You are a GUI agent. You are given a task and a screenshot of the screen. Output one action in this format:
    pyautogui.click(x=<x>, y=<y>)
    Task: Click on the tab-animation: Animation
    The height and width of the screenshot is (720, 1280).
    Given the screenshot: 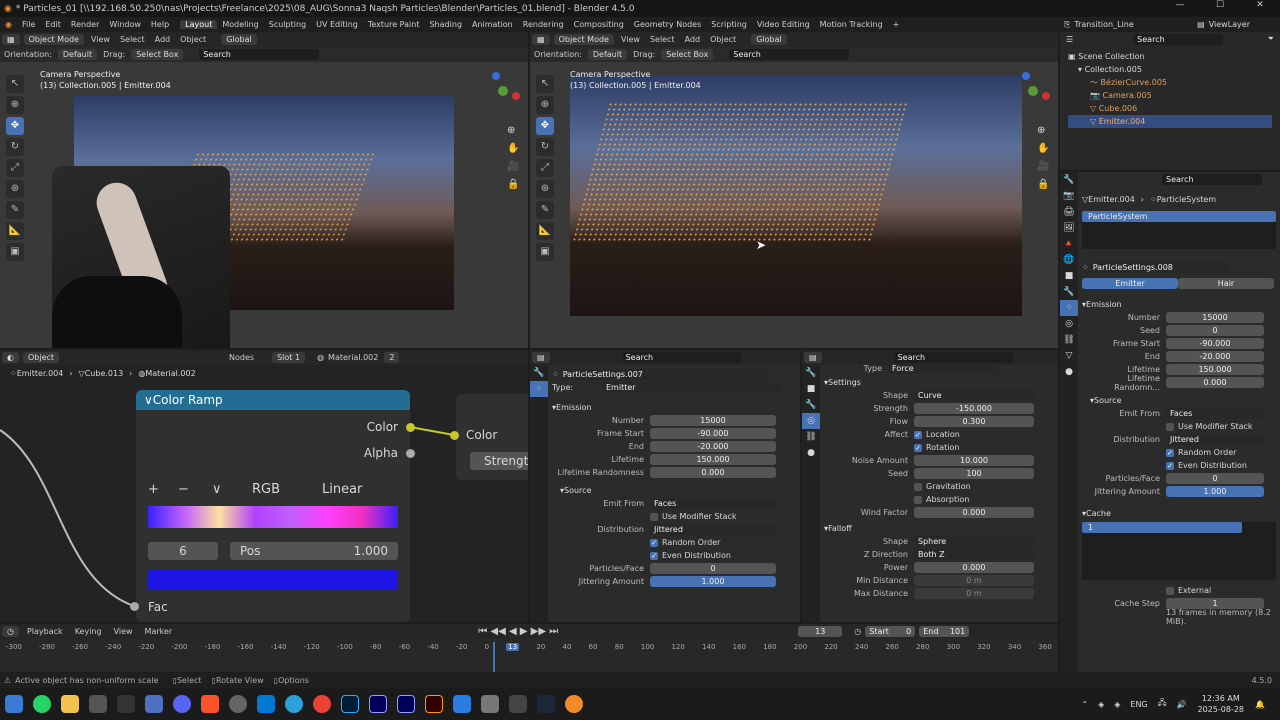 What is the action you would take?
    pyautogui.click(x=492, y=24)
    